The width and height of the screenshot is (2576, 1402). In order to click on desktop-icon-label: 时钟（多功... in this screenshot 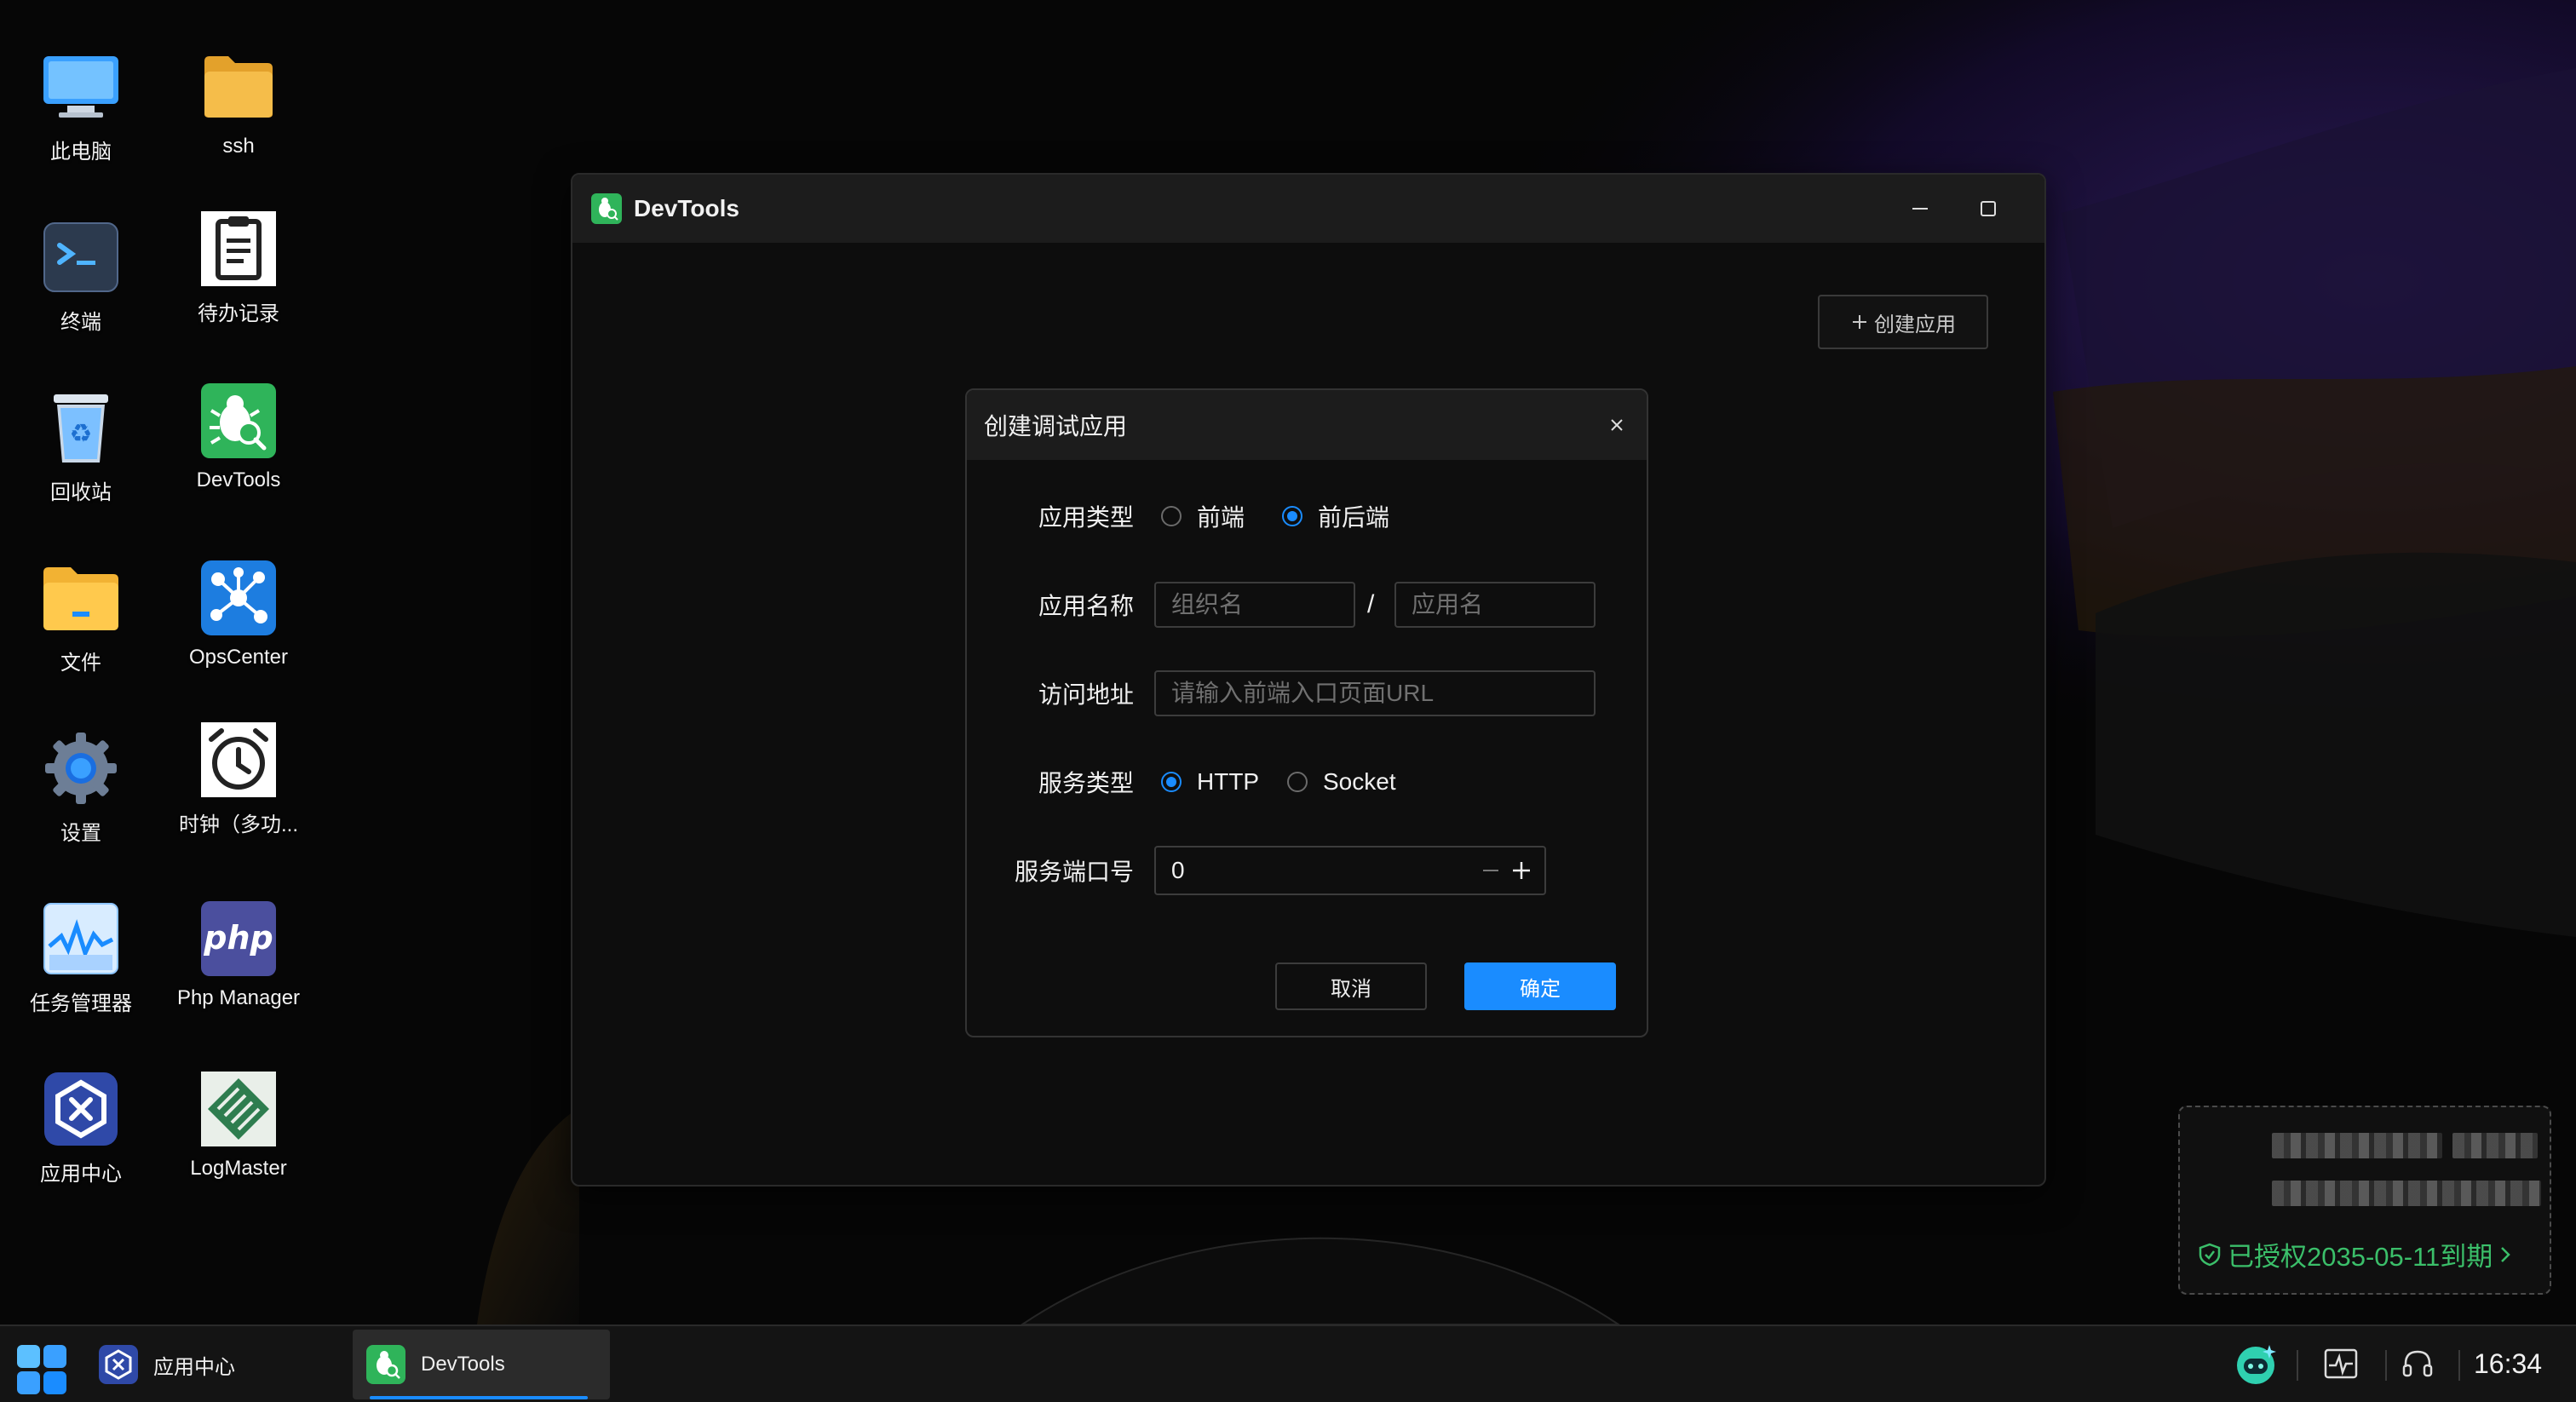, I will do `click(238, 824)`.